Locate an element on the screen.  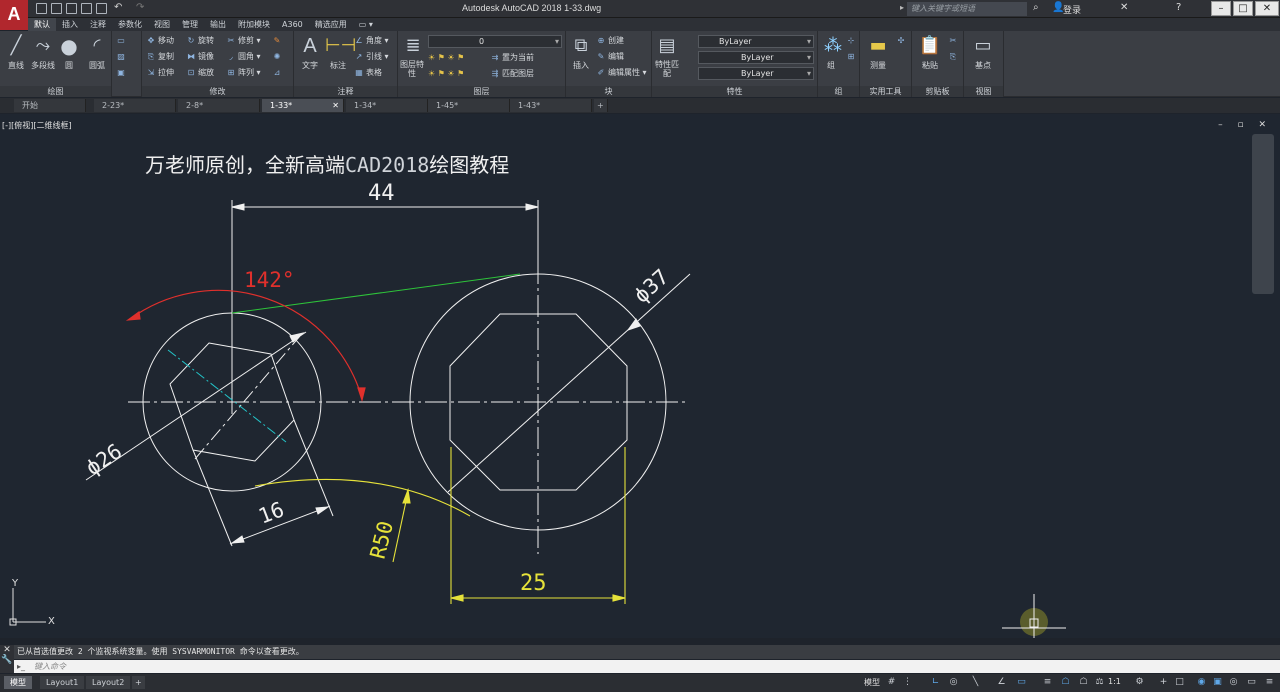
table-tool: ▦ 表格 is located at coordinates (368, 73).